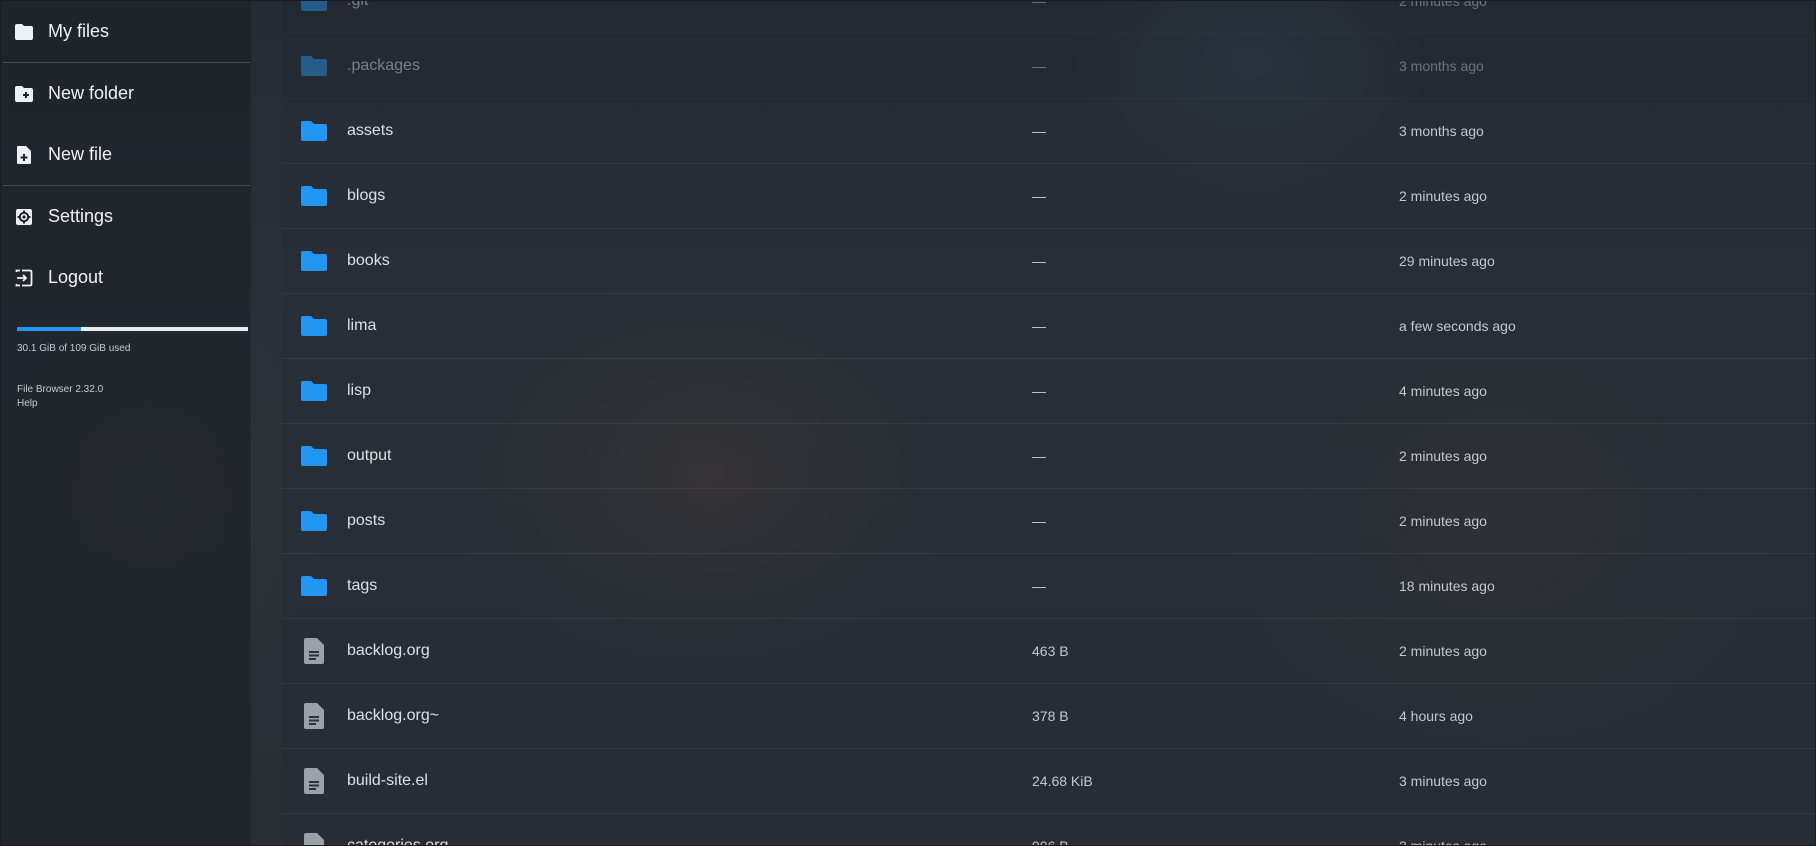 Image resolution: width=1816 pixels, height=846 pixels. What do you see at coordinates (1048, 586) in the screenshot?
I see `table-row: tags — 18 minutes ago` at bounding box center [1048, 586].